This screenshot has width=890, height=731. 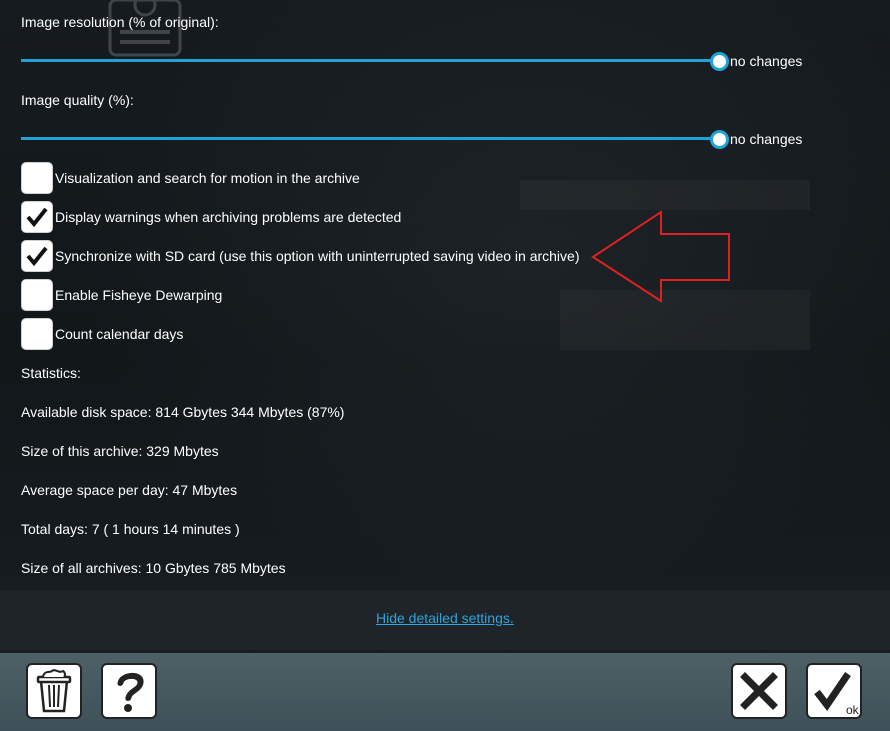 What do you see at coordinates (766, 61) in the screenshot?
I see `image-resolution-value: no changes` at bounding box center [766, 61].